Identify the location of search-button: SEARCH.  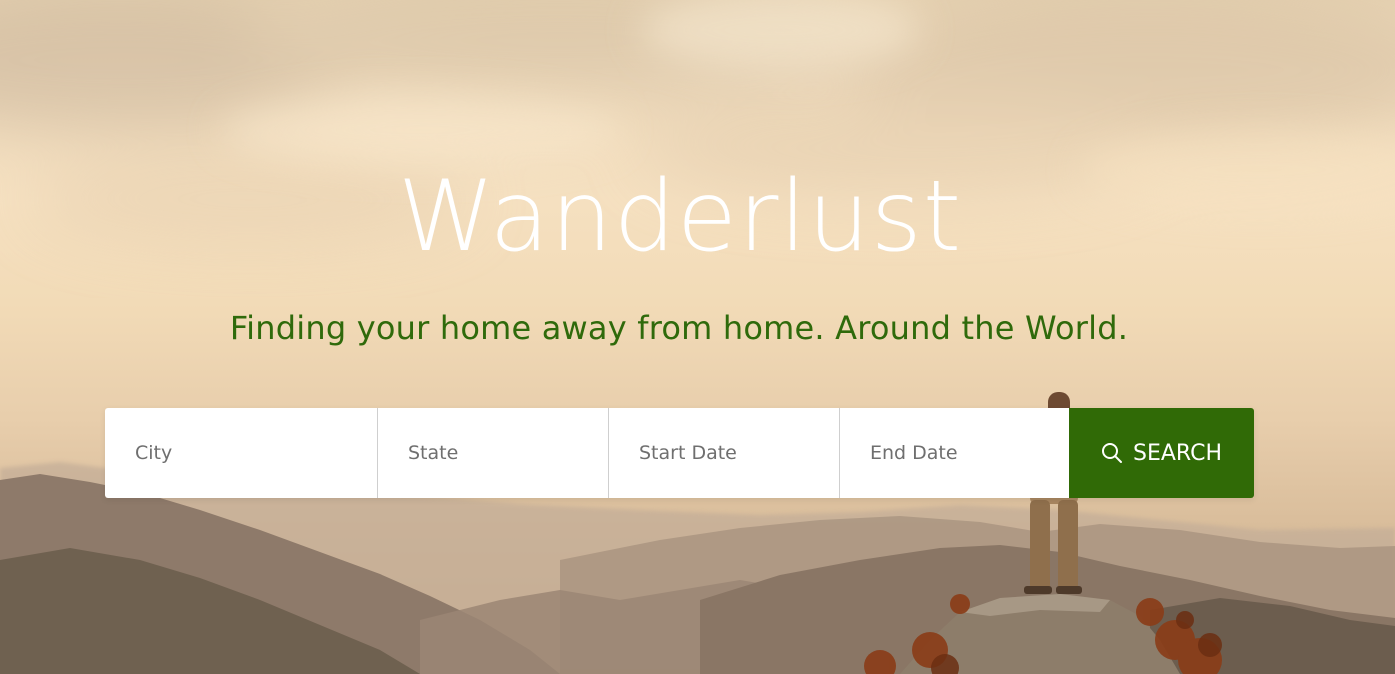
(1161, 453).